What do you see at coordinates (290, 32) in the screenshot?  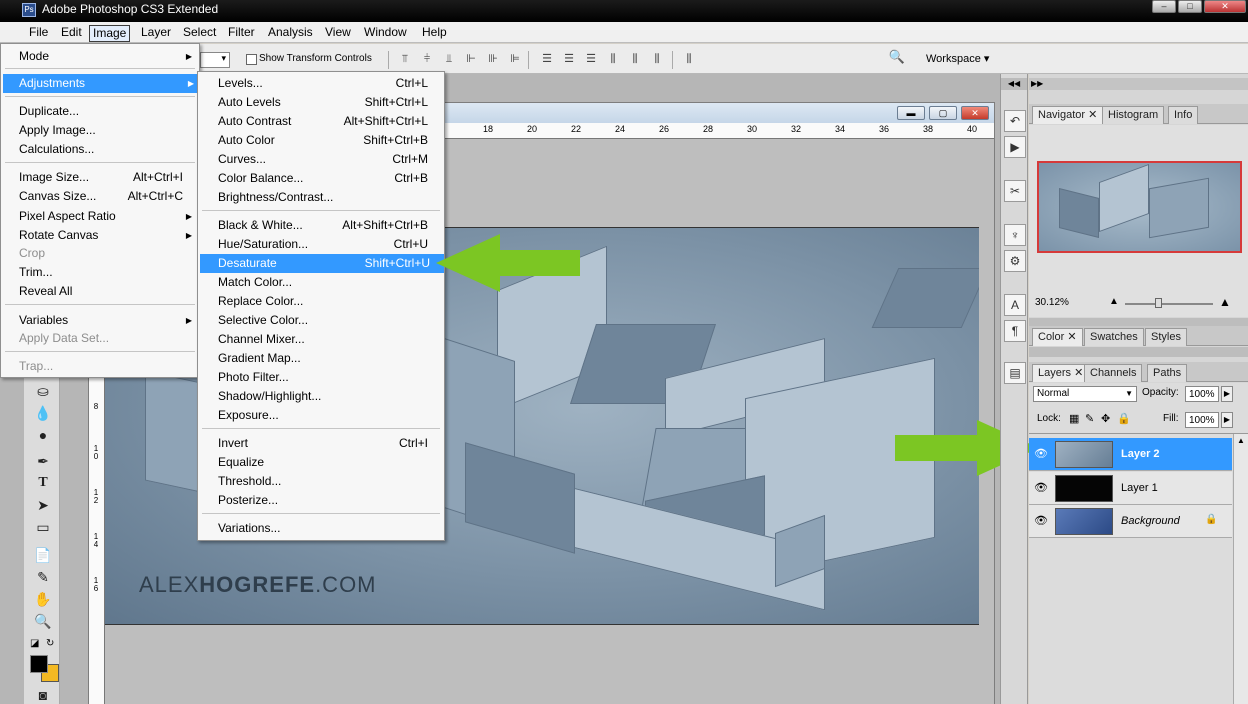 I see `menu-analysis: Analysis` at bounding box center [290, 32].